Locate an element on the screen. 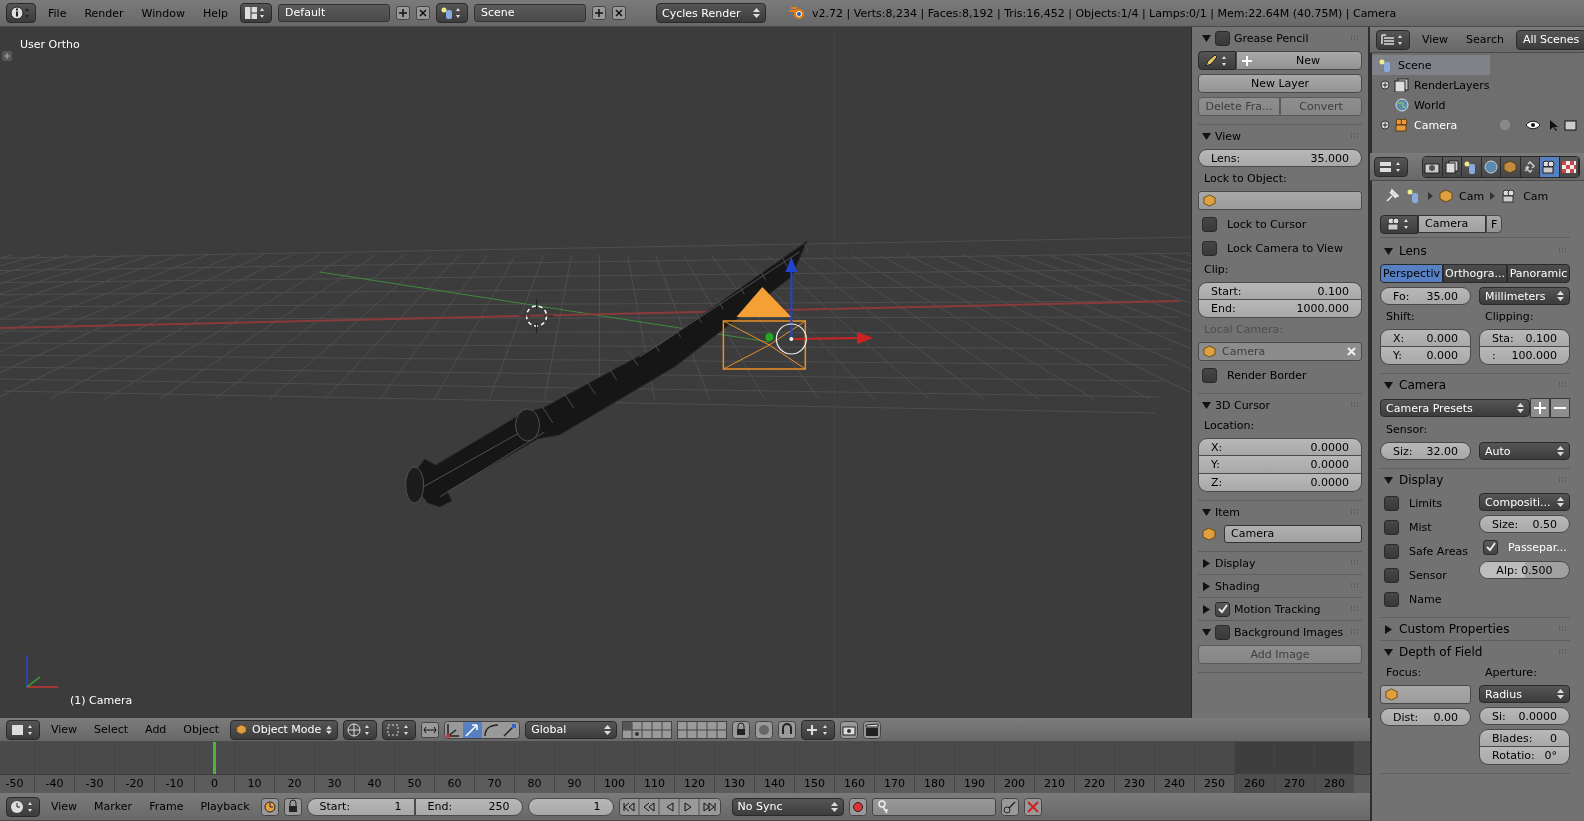 The width and height of the screenshot is (1584, 821). timeline-area: -50 -40 -30 -20 -10 0 10 20 30 40 50 60 70 80 90 100 110 120 130 140 150 160 170 180 190 200 210 220 230 240 250 260 270 280 is located at coordinates (685, 767).